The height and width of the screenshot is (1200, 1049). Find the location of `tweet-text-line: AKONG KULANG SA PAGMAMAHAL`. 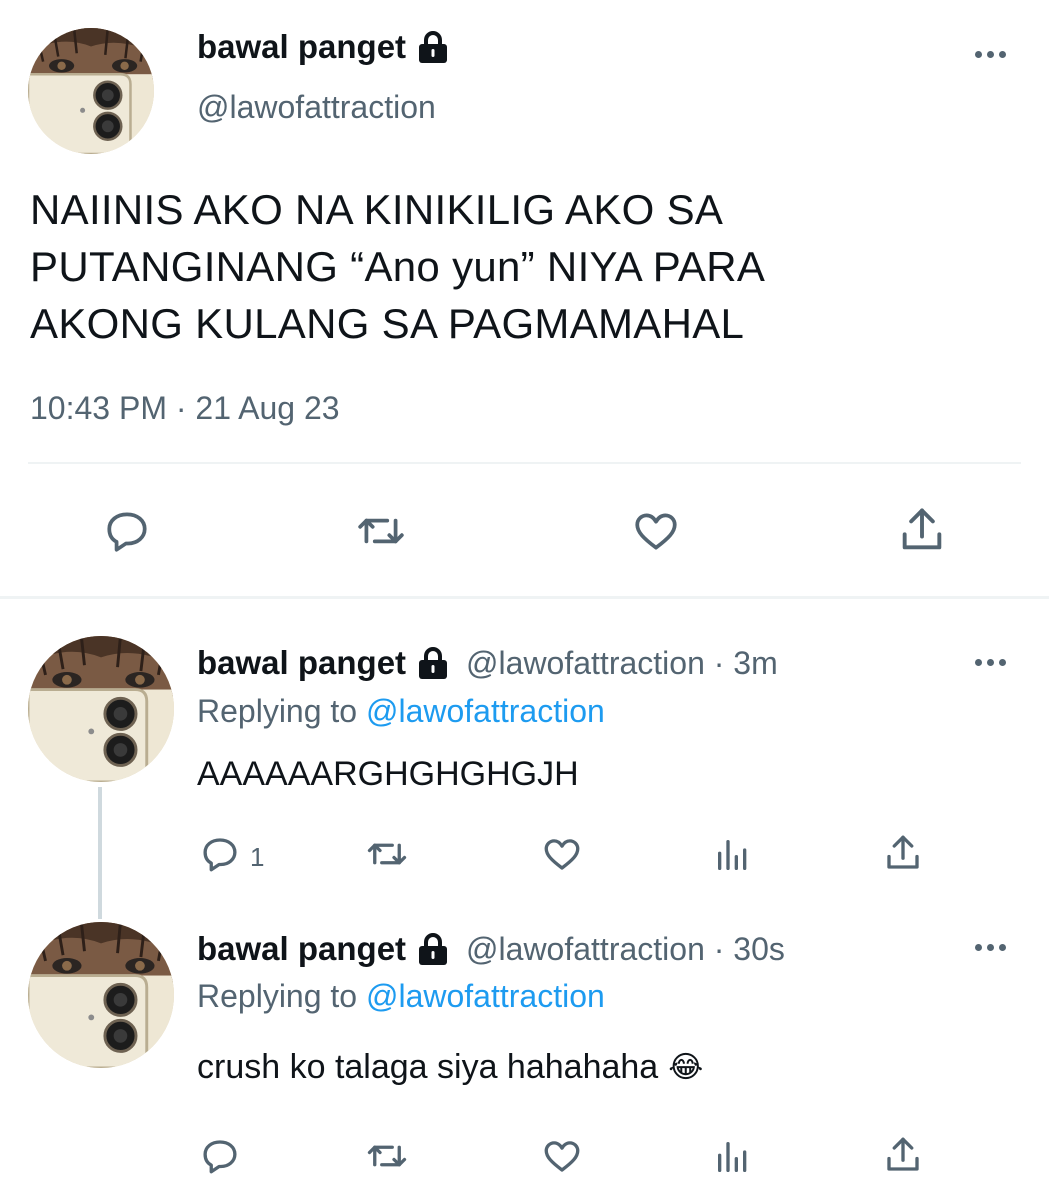

tweet-text-line: AKONG KULANG SA PAGMAMAHAL is located at coordinates (387, 323).